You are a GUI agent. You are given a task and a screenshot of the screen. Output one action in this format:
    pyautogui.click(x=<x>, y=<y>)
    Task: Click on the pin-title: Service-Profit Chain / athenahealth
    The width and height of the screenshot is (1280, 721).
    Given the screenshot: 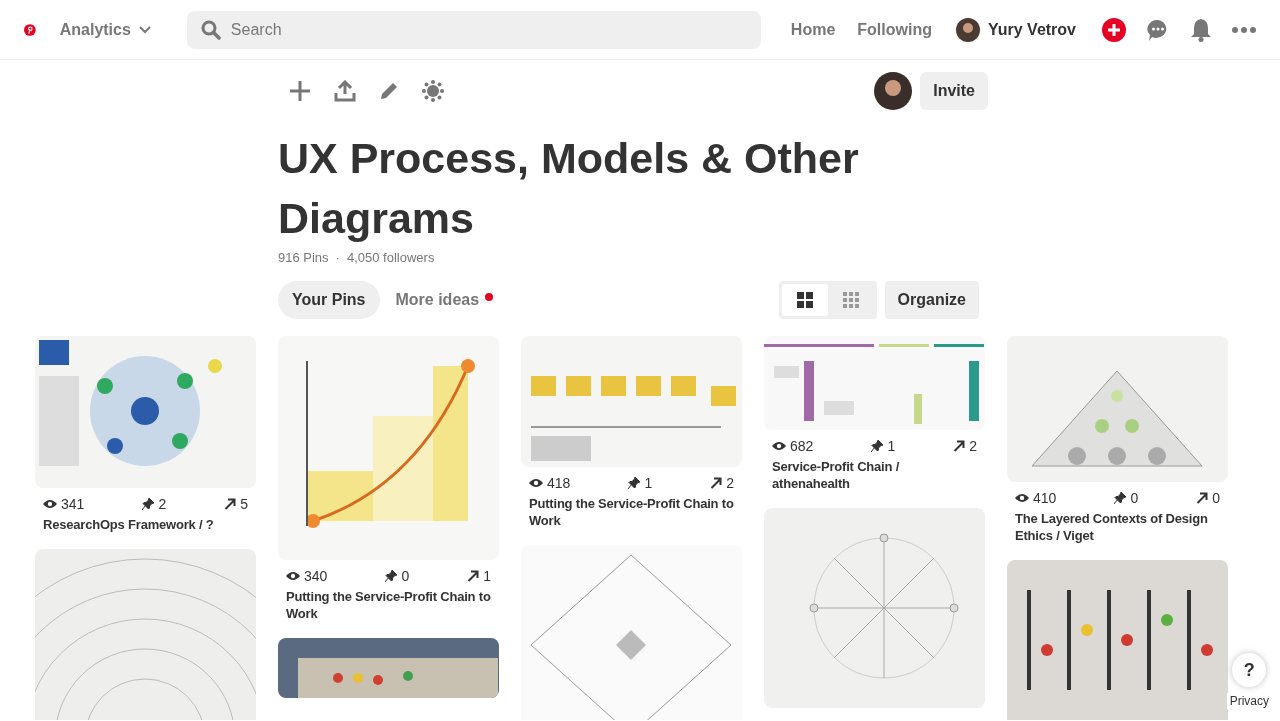 What is the action you would take?
    pyautogui.click(x=874, y=473)
    